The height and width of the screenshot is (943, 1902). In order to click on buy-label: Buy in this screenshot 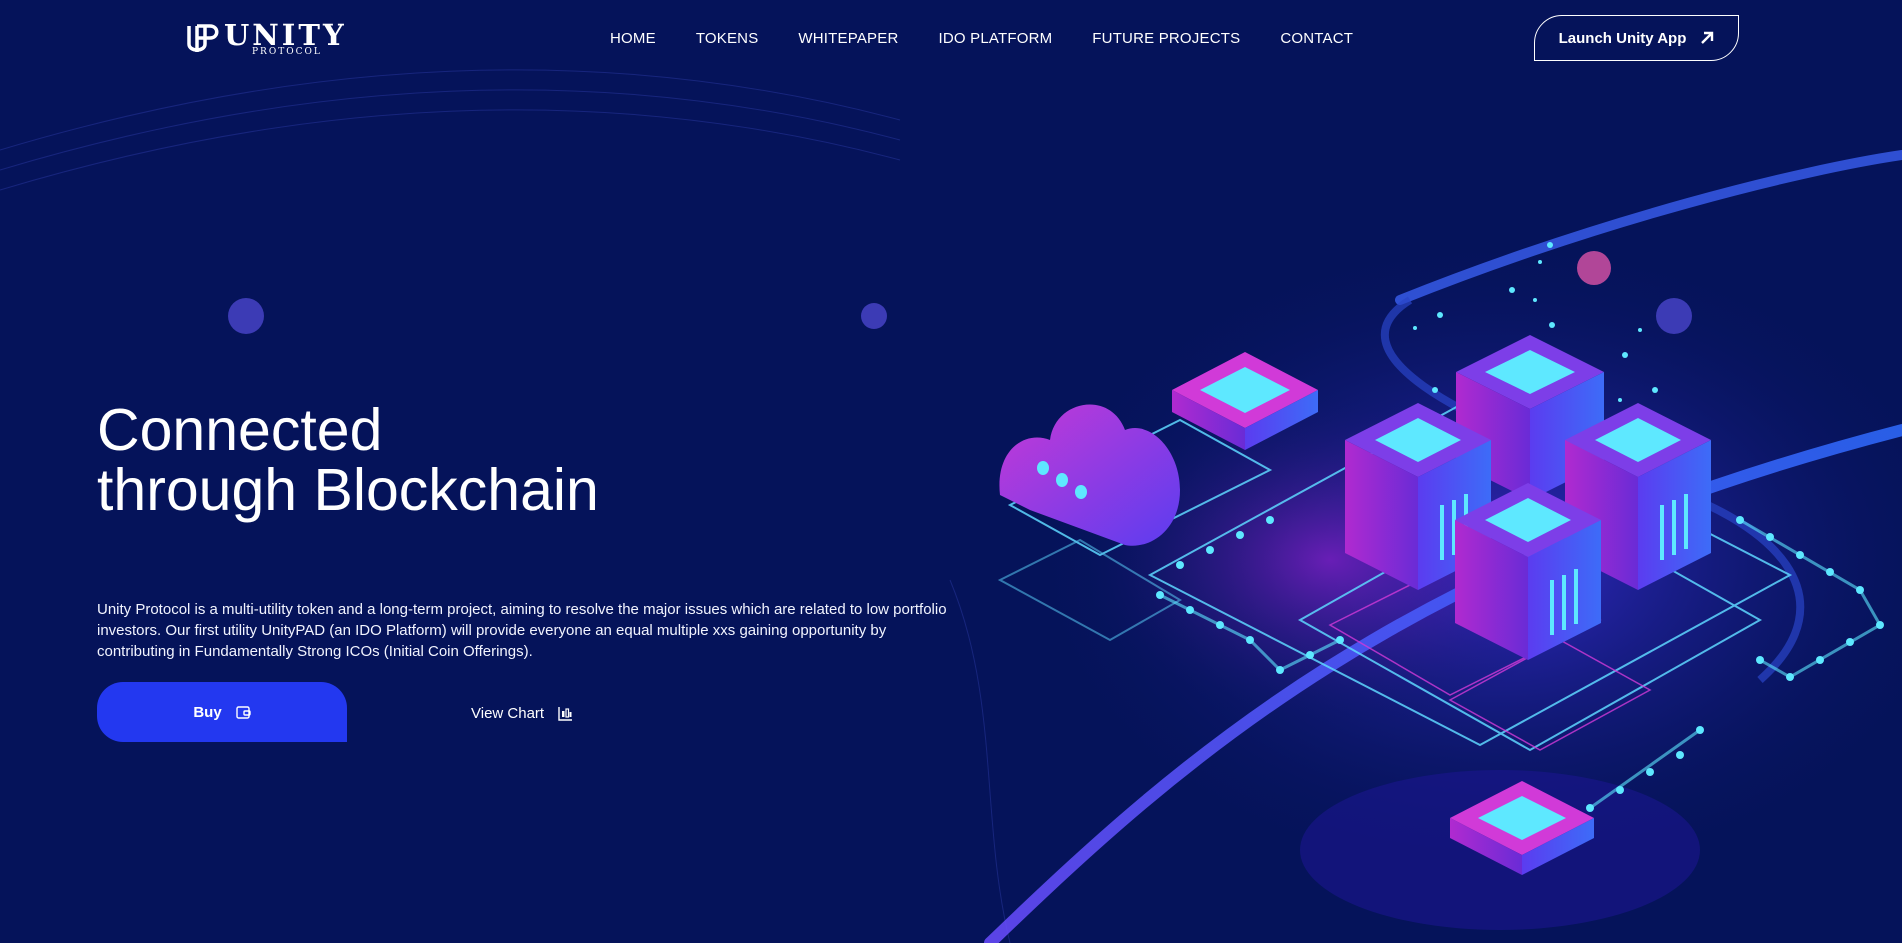, I will do `click(207, 712)`.